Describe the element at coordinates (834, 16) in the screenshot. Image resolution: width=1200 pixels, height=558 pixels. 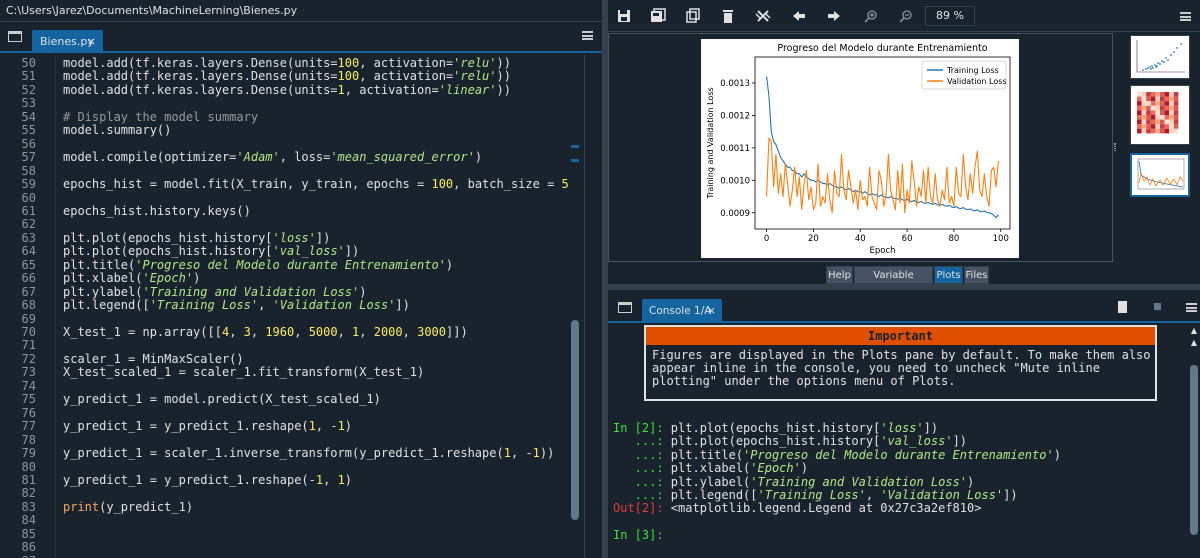
I see `next-arrow-icon` at that location.